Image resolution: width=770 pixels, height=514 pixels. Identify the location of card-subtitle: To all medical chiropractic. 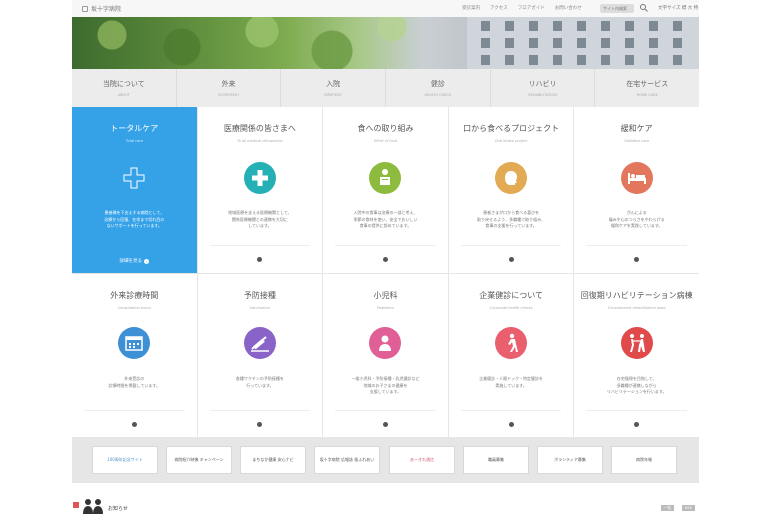
(260, 141).